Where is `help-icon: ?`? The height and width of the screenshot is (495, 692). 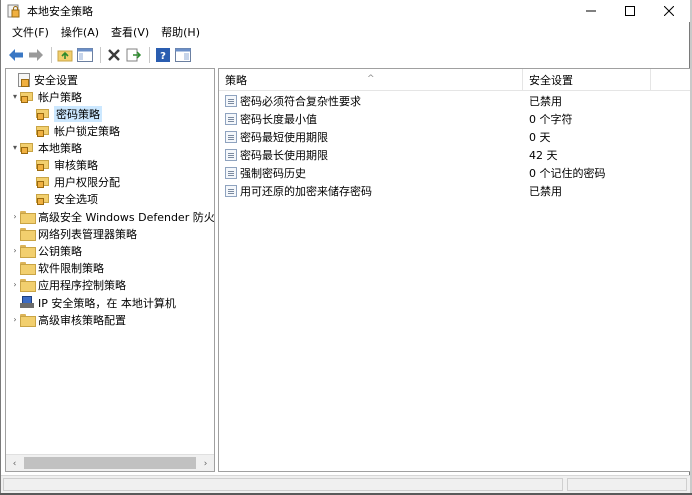
help-icon: ? is located at coordinates (163, 55).